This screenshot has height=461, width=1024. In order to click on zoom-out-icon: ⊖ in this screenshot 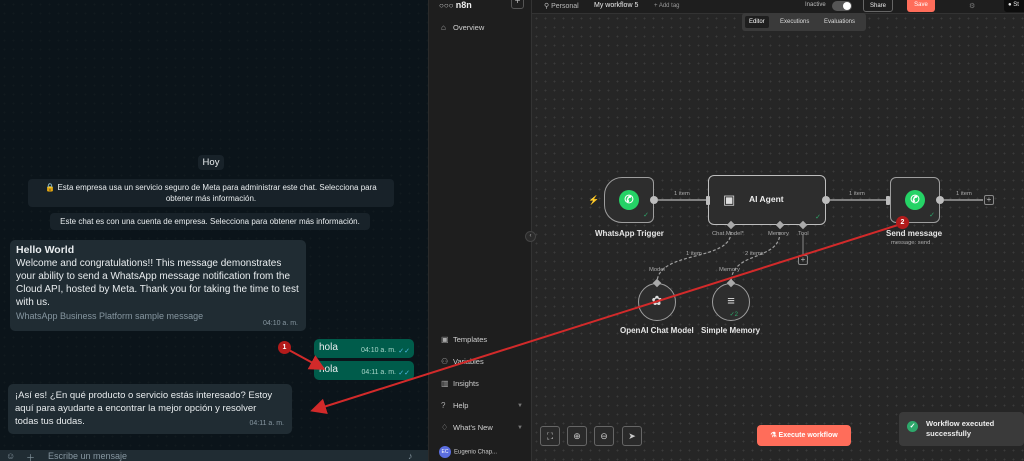, I will do `click(604, 436)`.